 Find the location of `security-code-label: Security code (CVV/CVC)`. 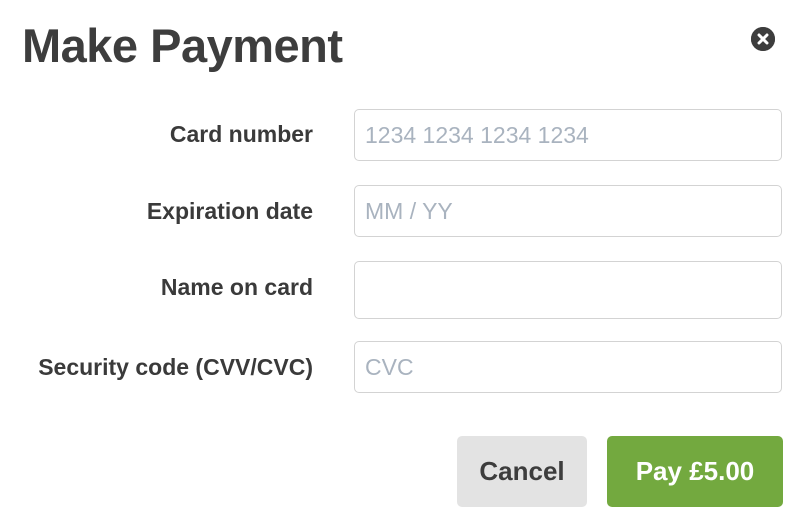

security-code-label: Security code (CVV/CVC) is located at coordinates (175, 367).